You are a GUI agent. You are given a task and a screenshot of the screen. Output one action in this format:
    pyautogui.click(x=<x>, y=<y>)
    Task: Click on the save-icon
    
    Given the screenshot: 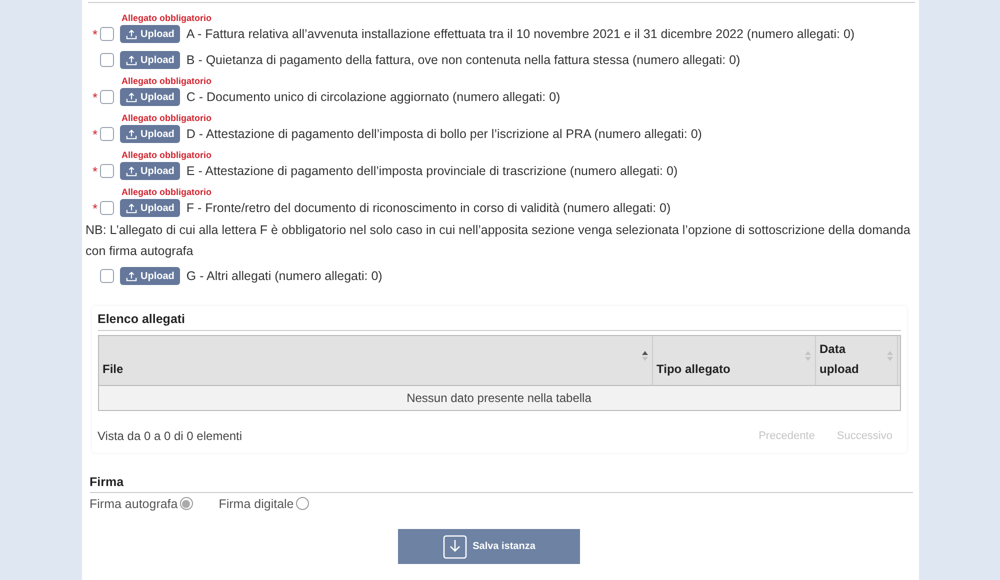 What is the action you would take?
    pyautogui.click(x=454, y=546)
    